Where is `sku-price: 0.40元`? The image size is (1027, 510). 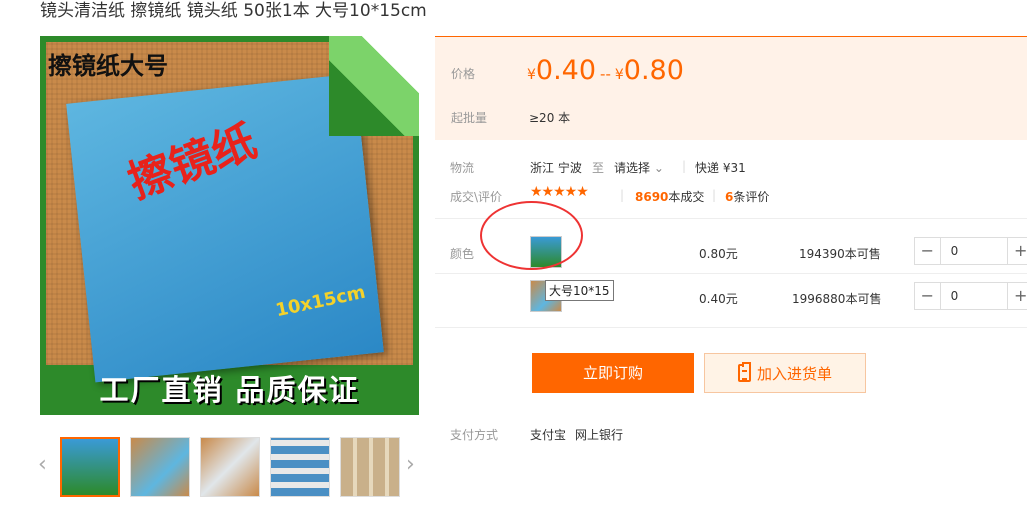
sku-price: 0.40元 is located at coordinates (718, 299).